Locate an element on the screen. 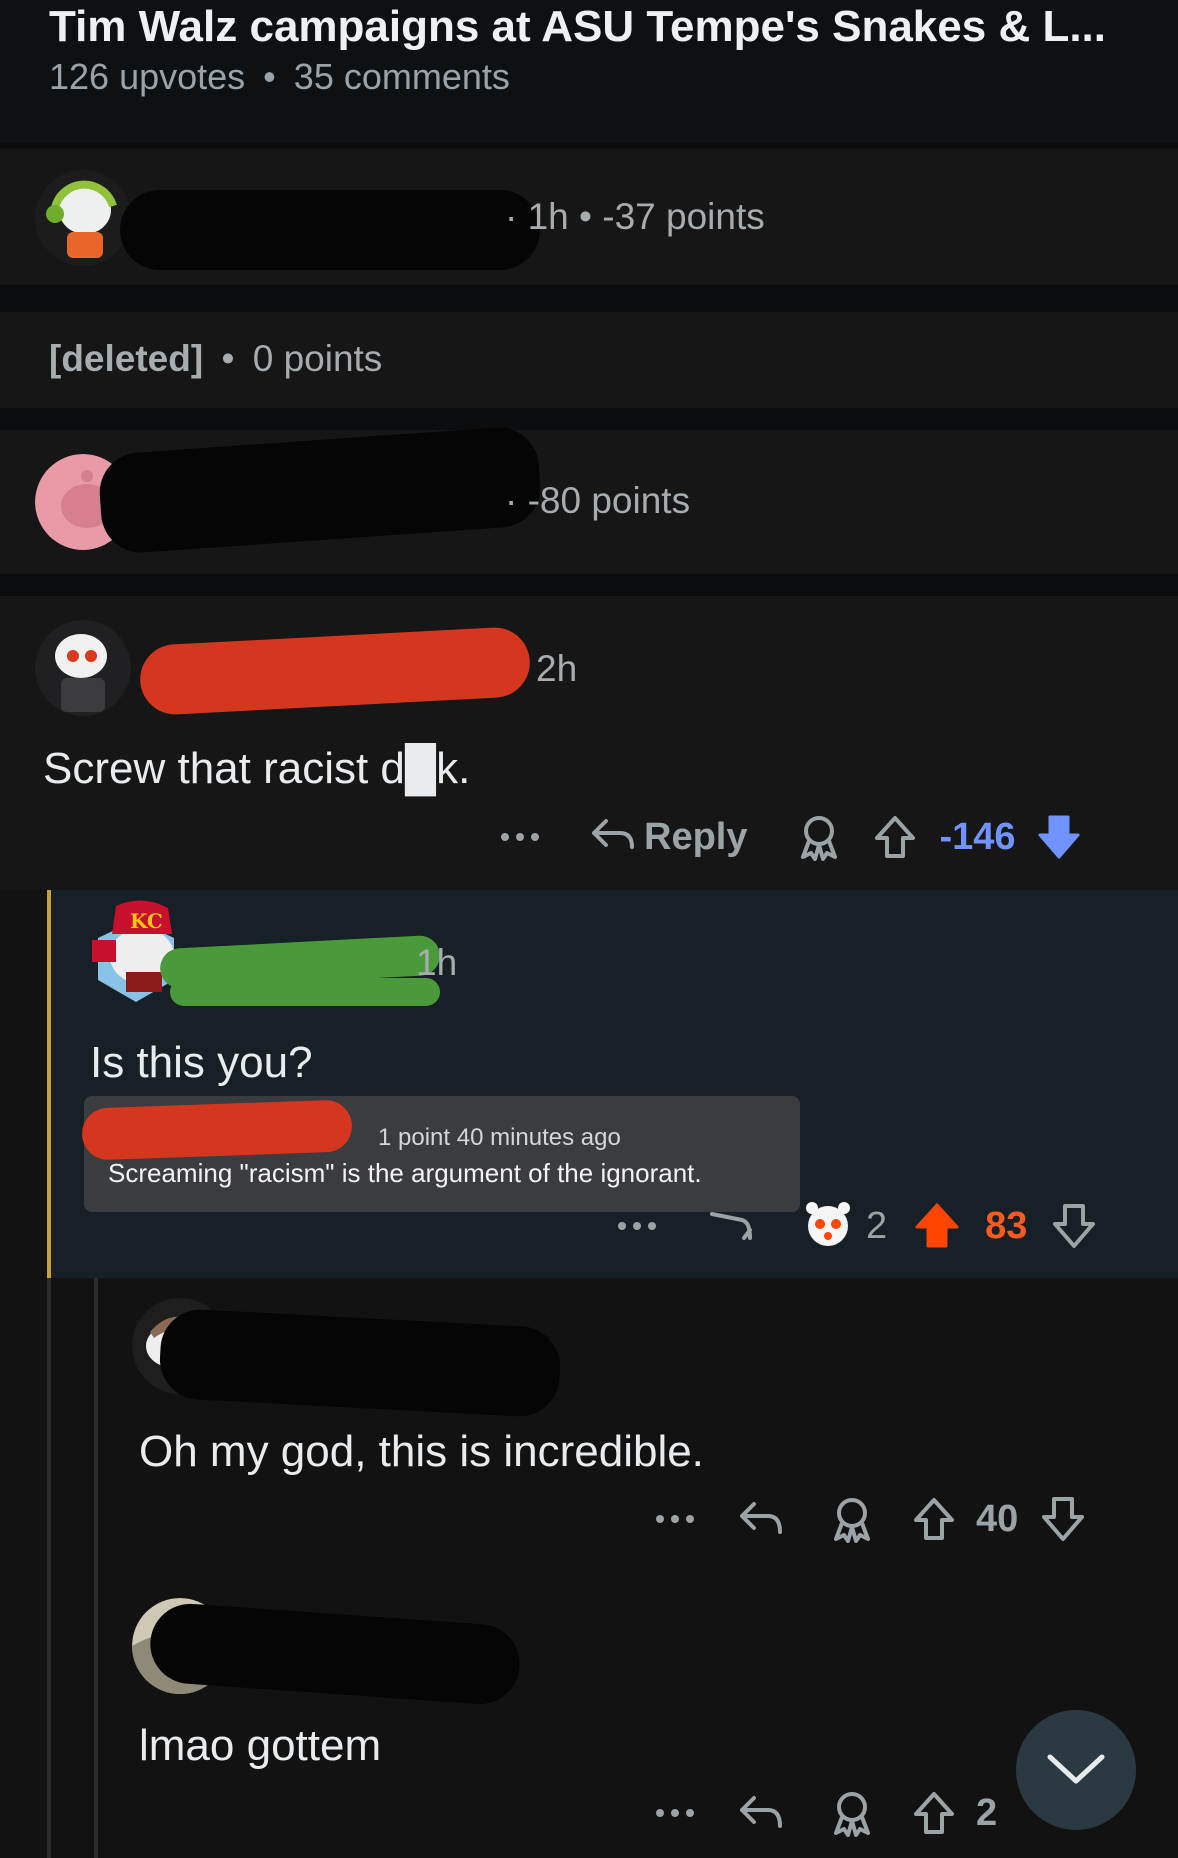 The image size is (1178, 1858). comment-time: 1h is located at coordinates (437, 962).